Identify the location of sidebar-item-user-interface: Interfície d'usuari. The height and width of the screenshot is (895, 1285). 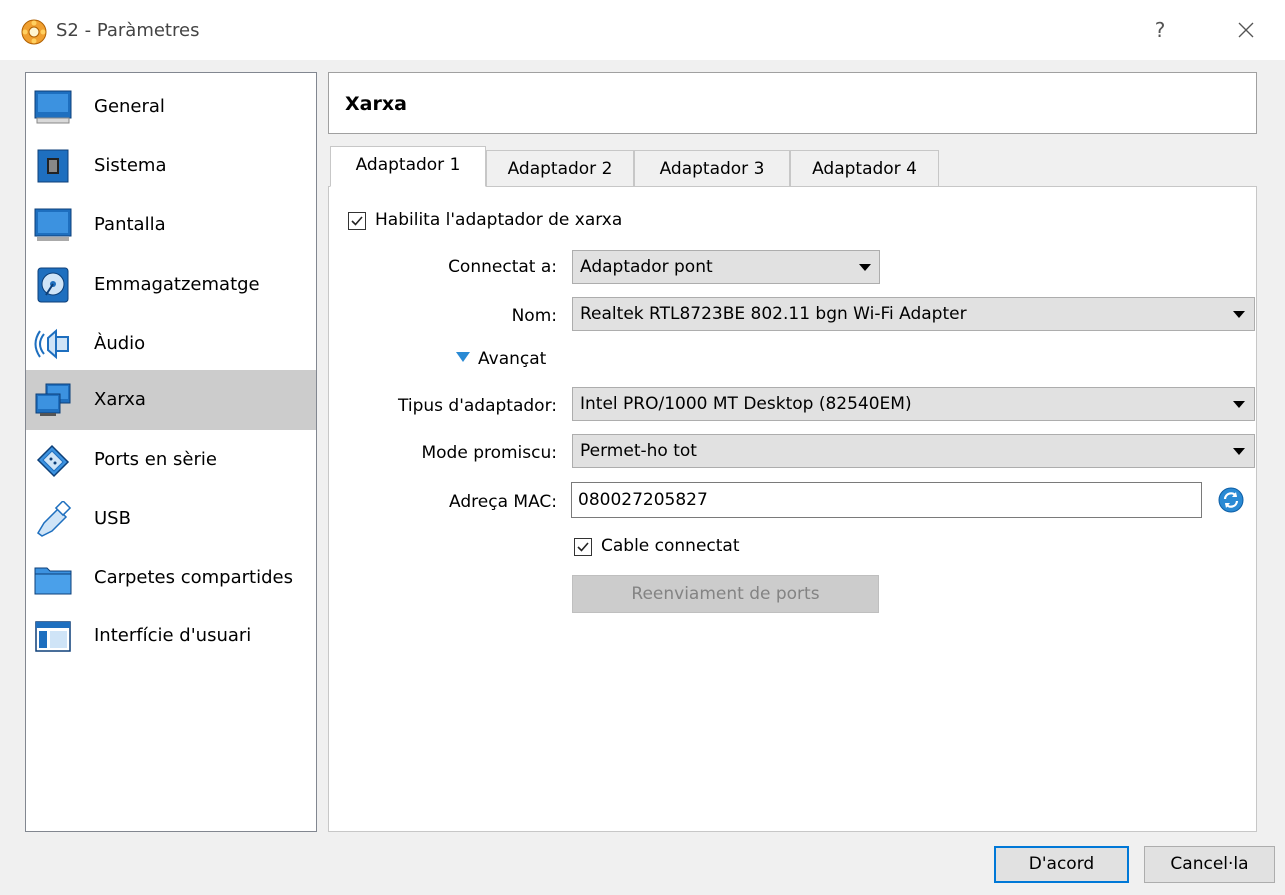
(171, 636).